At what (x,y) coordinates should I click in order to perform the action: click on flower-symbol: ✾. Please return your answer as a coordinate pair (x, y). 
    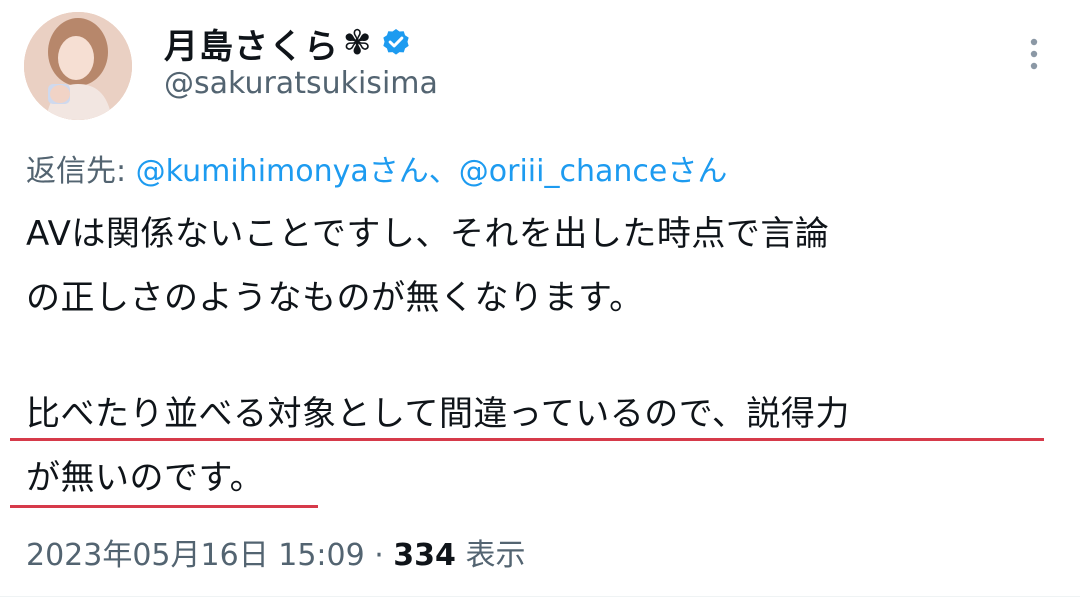
    Looking at the image, I should click on (357, 43).